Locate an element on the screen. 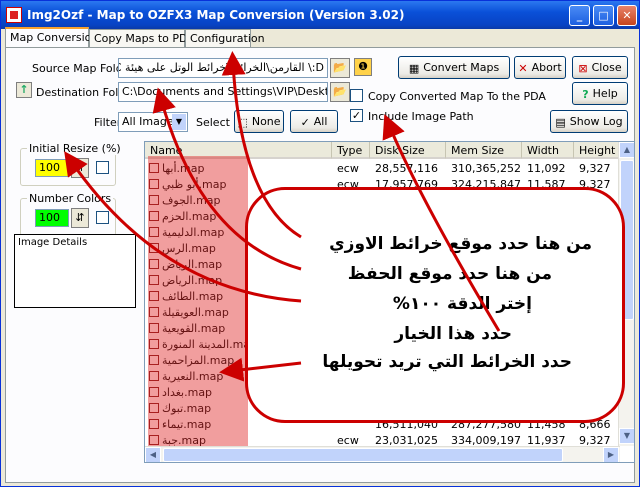  abort-button: ✕ Abort is located at coordinates (540, 67).